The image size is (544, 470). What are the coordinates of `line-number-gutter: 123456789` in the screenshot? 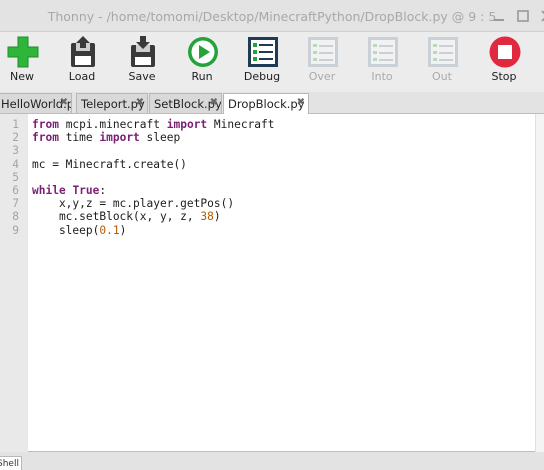 It's located at (14, 283).